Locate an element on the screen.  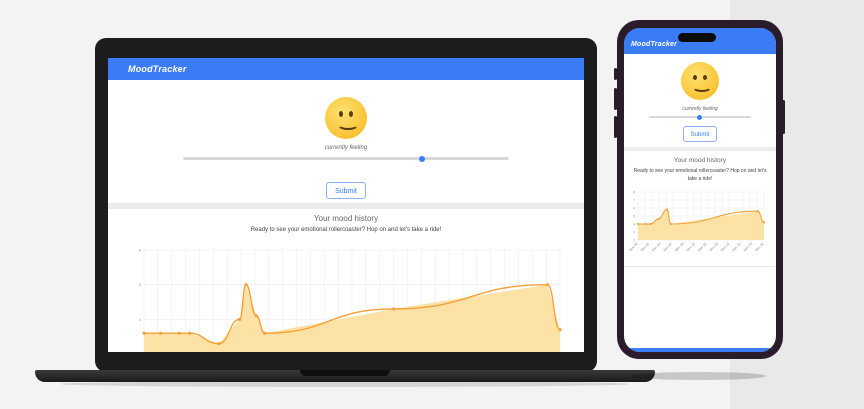
x-tick-label: Dec 25 is located at coordinates (736, 247).